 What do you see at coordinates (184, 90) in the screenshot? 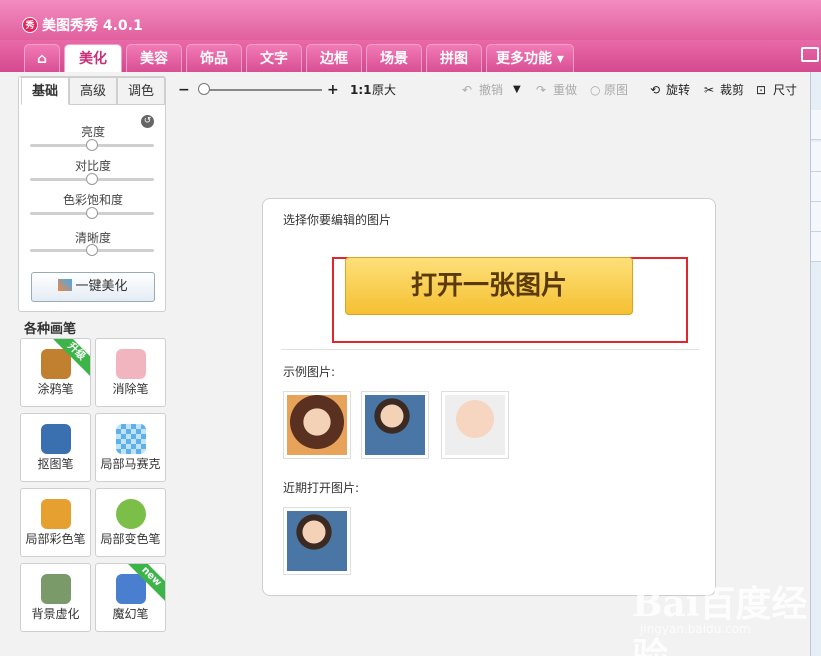
I see `zoom-out-icon: −` at bounding box center [184, 90].